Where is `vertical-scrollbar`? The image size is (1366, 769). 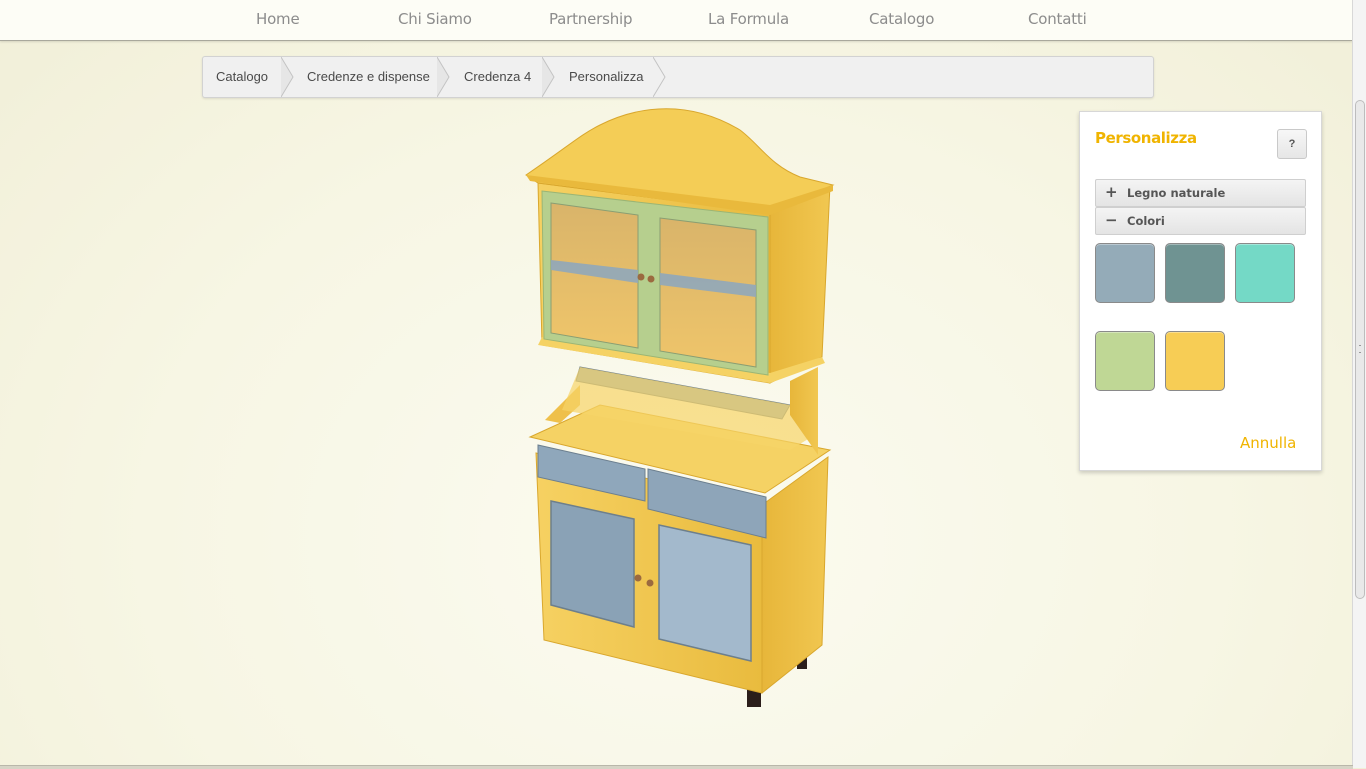 vertical-scrollbar is located at coordinates (1359, 384).